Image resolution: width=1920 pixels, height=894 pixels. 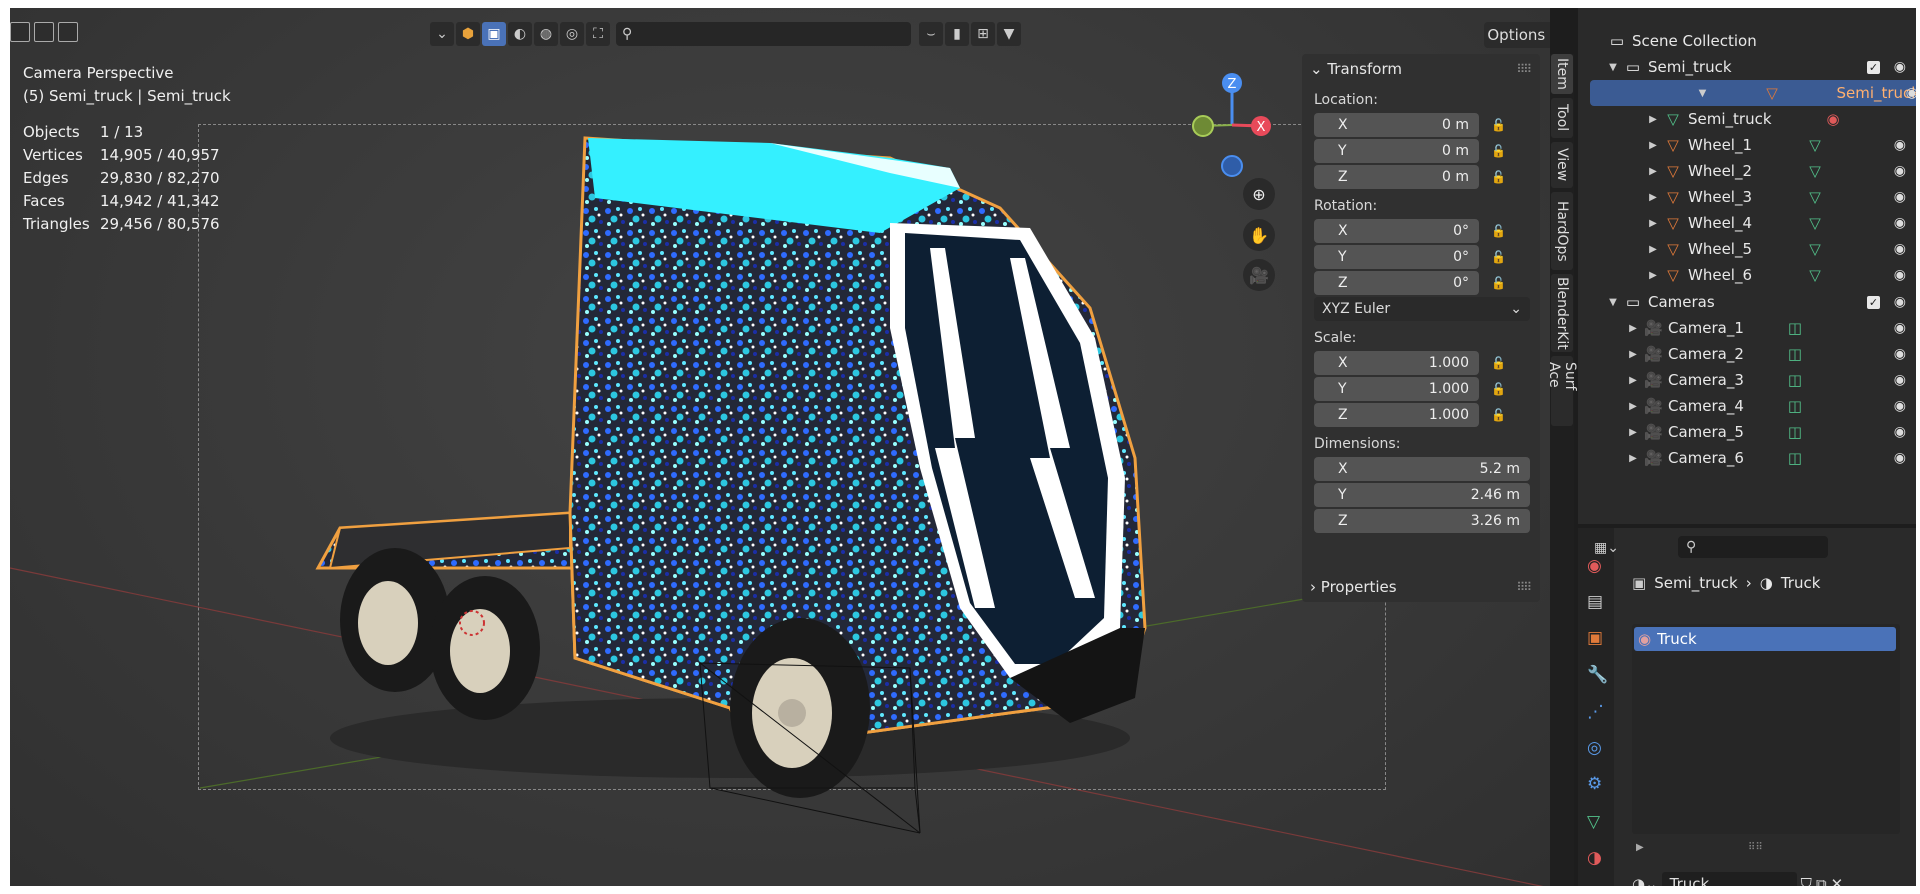 What do you see at coordinates (957, 34) in the screenshot?
I see `bookmark-icon: ▮` at bounding box center [957, 34].